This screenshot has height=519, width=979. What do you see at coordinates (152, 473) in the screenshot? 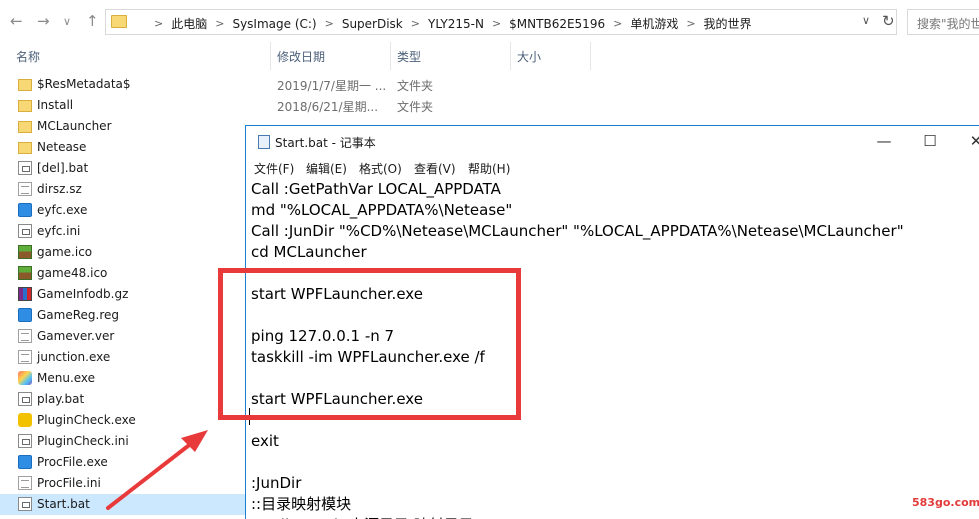
I see `arrow-shaft` at bounding box center [152, 473].